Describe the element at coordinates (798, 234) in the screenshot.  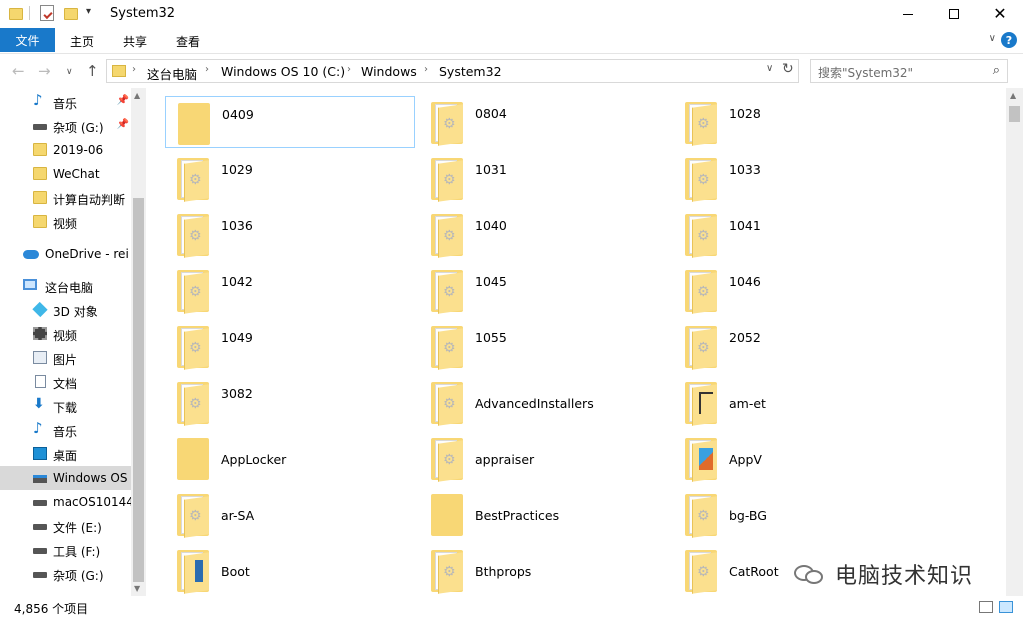
I see `file-item: ⚙ 1041` at that location.